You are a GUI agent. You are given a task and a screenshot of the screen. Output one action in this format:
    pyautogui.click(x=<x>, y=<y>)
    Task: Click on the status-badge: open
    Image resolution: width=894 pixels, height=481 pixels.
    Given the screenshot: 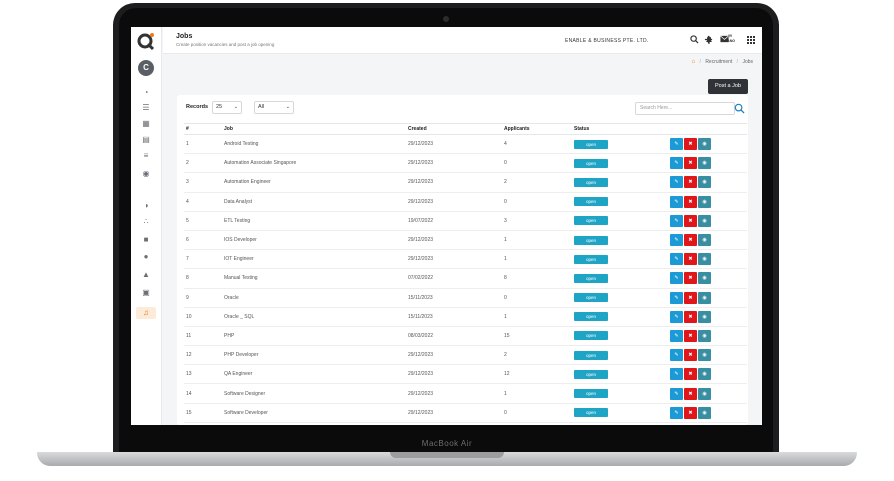 What is the action you would take?
    pyautogui.click(x=591, y=413)
    